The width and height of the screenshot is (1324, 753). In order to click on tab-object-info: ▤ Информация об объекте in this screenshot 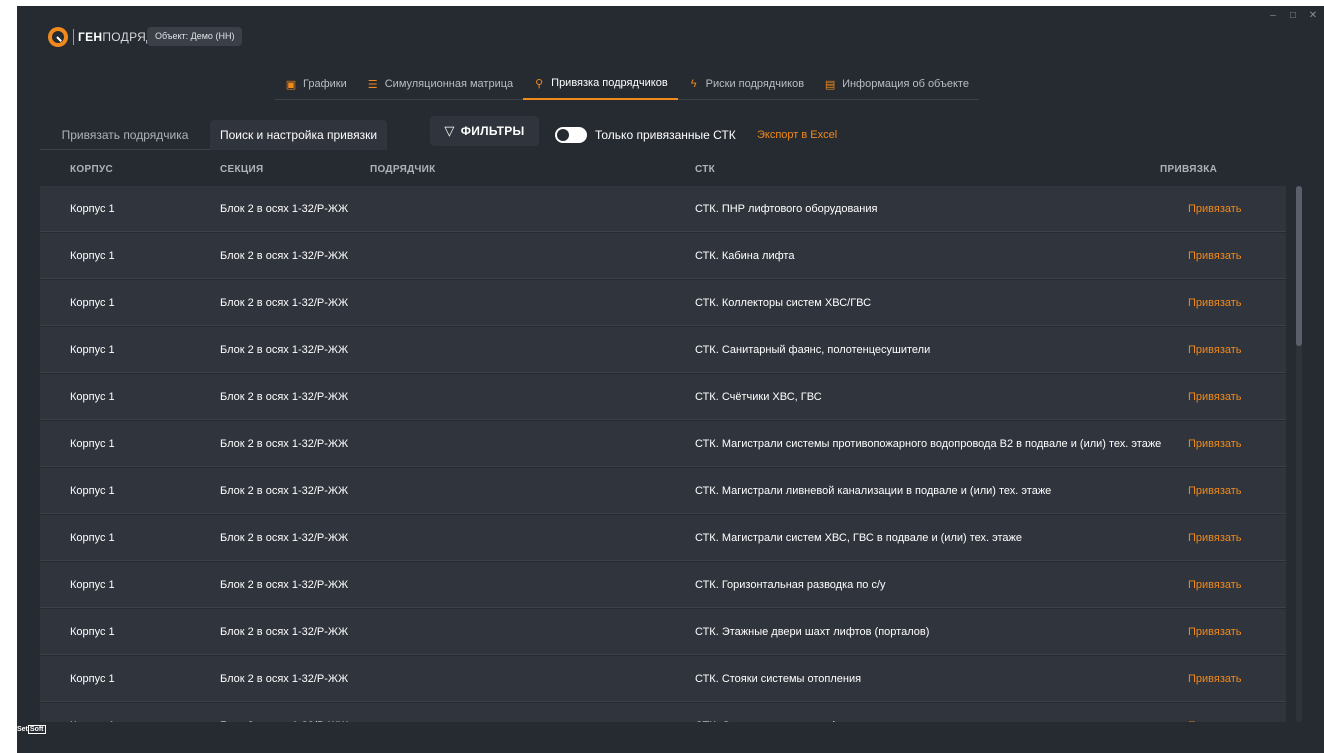, I will do `click(896, 84)`.